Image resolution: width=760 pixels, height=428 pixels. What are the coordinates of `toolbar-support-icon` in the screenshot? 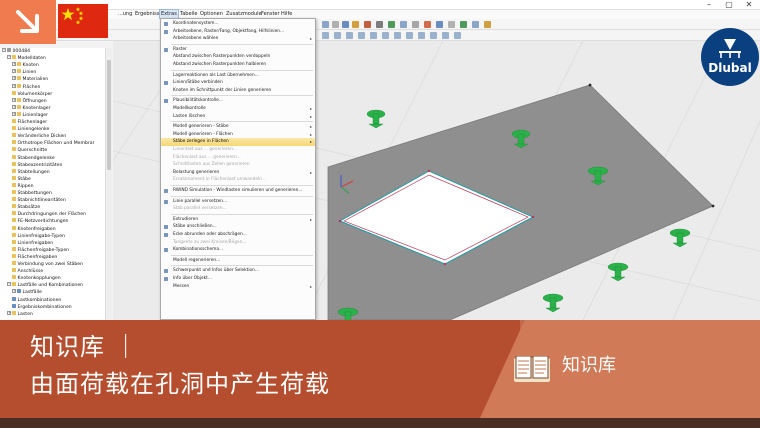 It's located at (391, 24).